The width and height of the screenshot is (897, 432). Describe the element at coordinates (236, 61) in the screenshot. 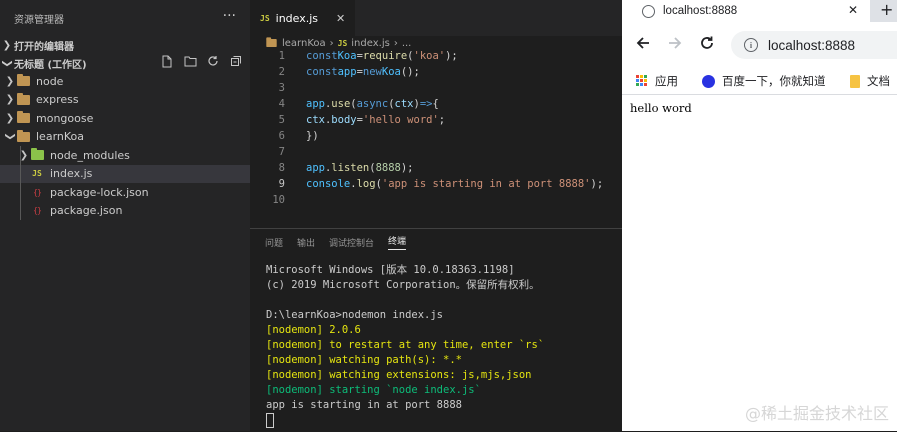

I see `collapse-all-icon` at that location.